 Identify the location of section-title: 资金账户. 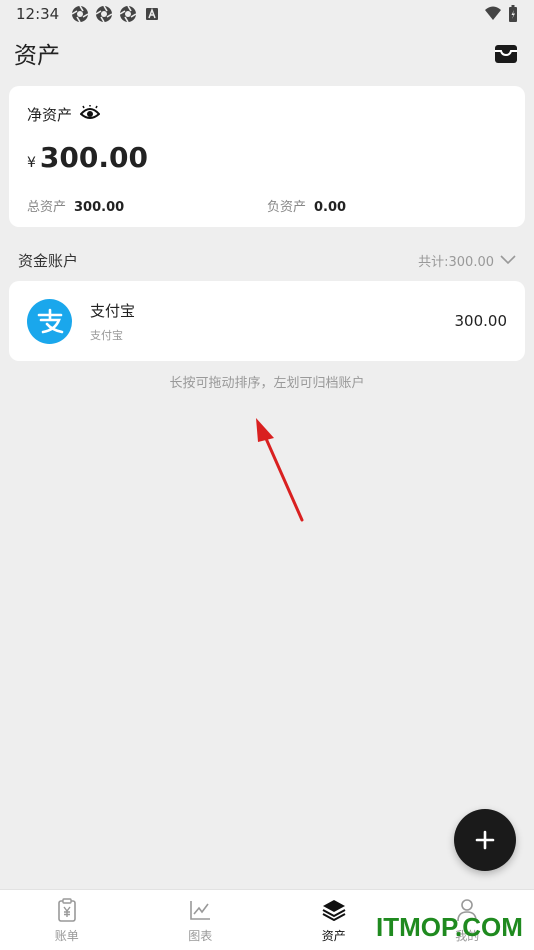
(48, 260).